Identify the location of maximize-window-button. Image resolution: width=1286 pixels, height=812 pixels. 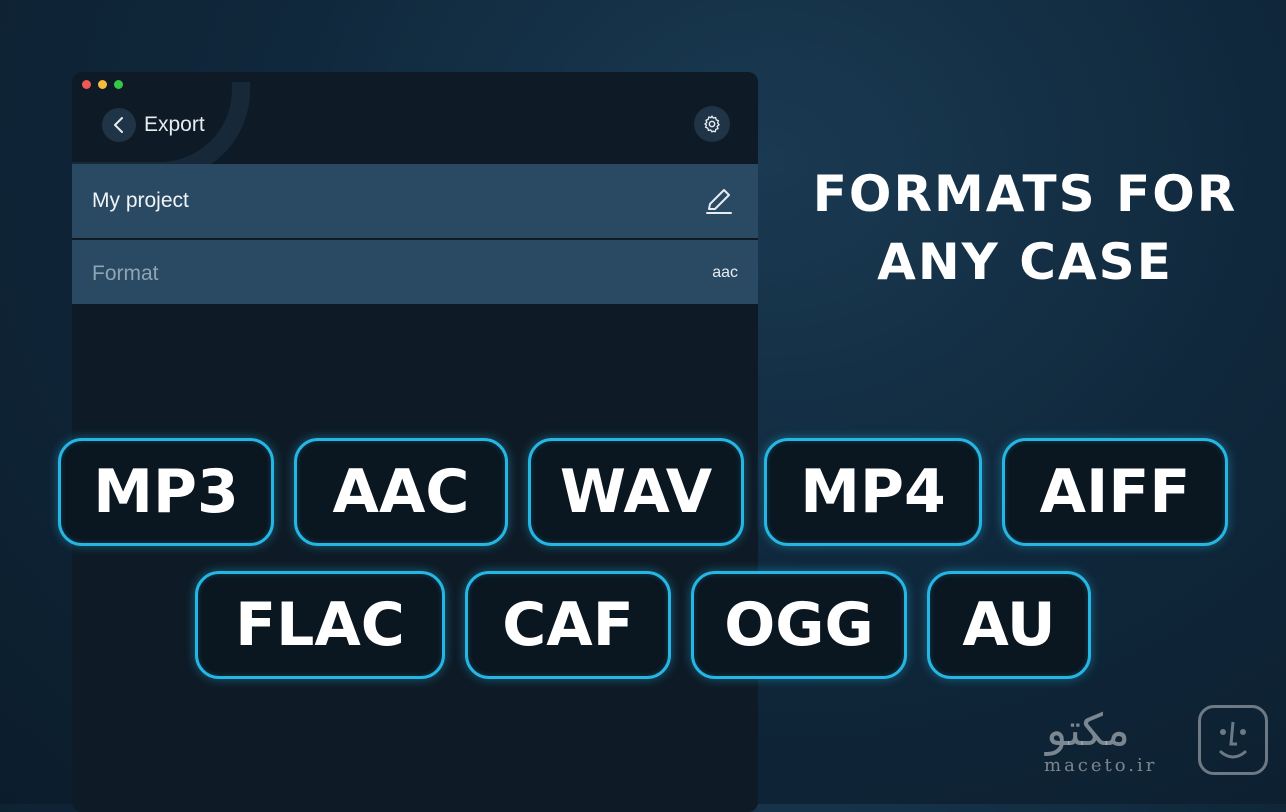
(118, 84).